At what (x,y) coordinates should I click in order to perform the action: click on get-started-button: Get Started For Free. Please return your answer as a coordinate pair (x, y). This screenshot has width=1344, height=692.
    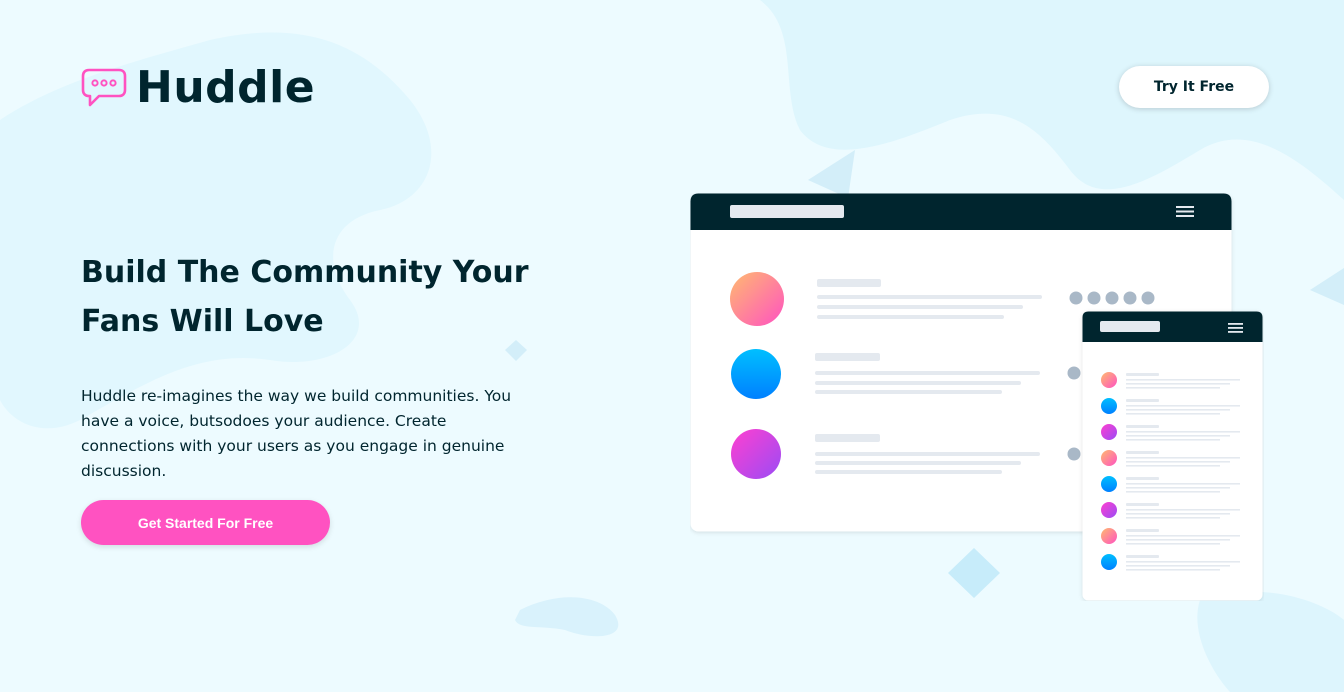
    Looking at the image, I should click on (205, 522).